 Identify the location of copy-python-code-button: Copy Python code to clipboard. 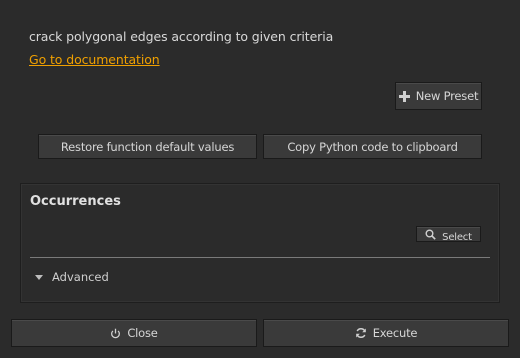
(372, 146).